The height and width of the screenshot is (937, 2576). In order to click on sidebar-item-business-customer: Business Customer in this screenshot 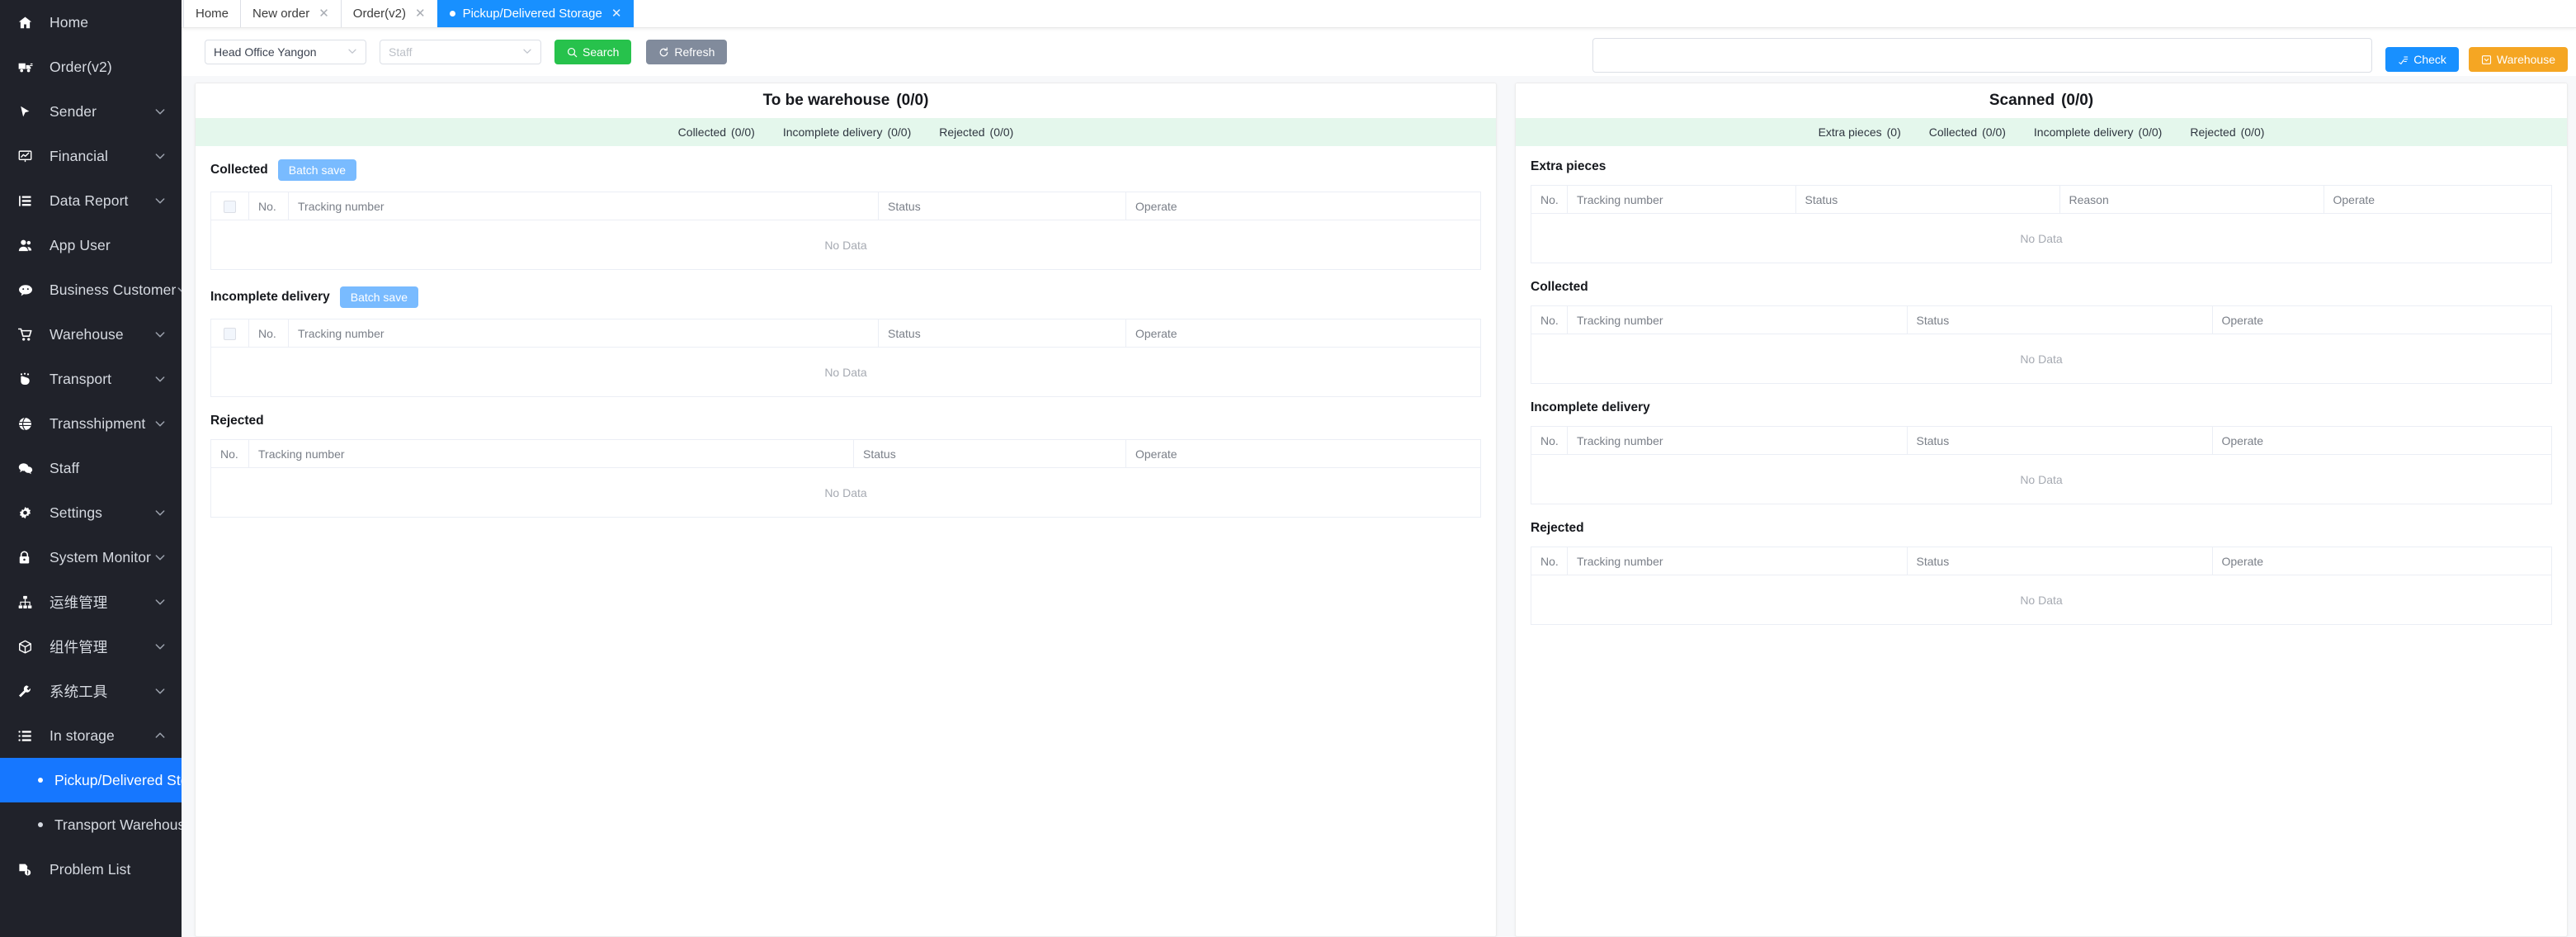, I will do `click(91, 290)`.